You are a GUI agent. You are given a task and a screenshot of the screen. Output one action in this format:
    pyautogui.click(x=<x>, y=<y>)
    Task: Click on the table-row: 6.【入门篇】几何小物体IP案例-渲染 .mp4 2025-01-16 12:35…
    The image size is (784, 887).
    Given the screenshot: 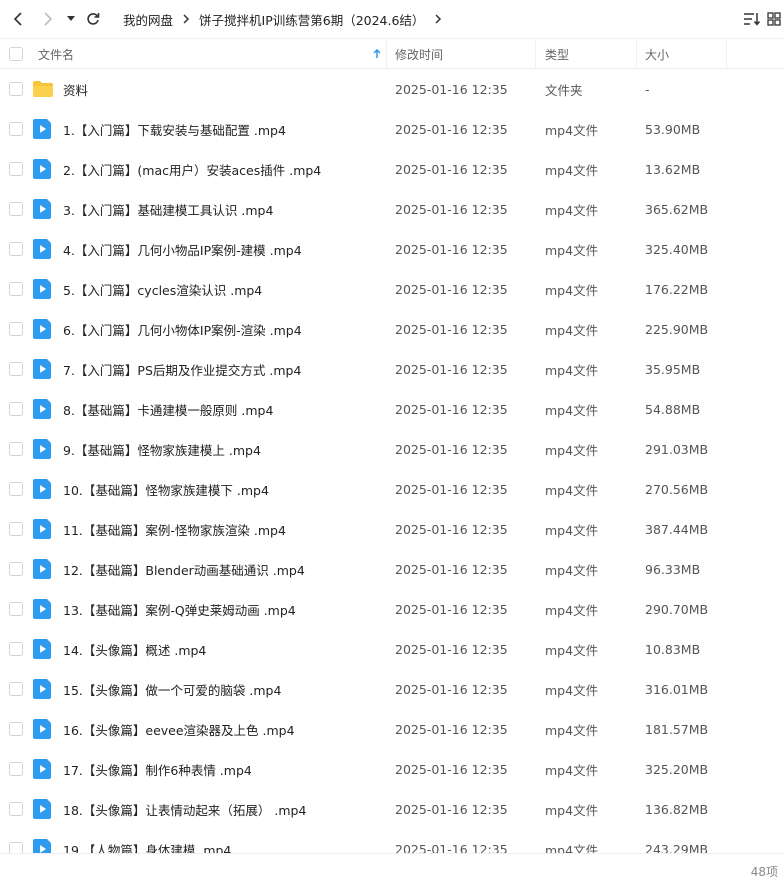 What is the action you would take?
    pyautogui.click(x=392, y=329)
    